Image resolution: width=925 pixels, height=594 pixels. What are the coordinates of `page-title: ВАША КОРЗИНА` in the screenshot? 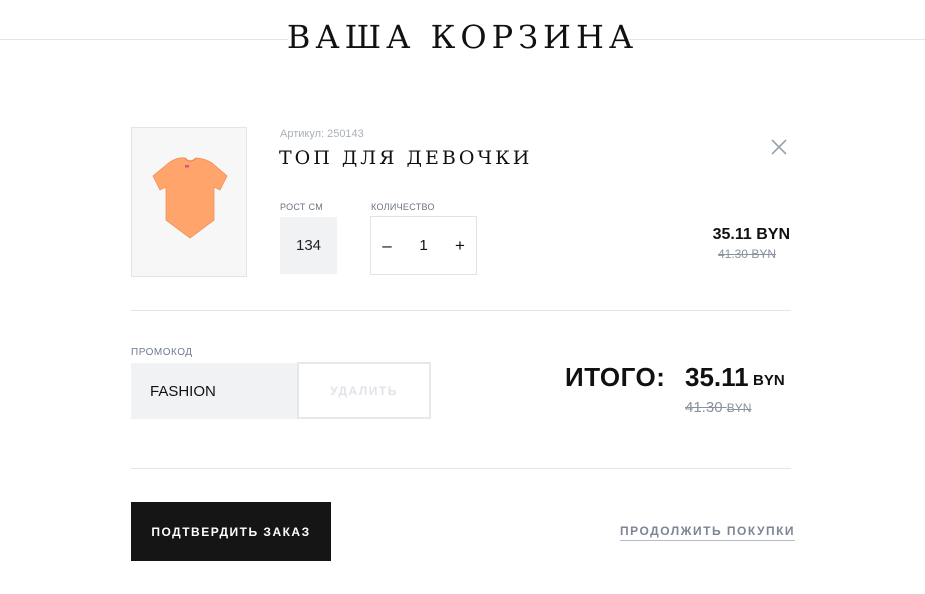 It's located at (462, 37).